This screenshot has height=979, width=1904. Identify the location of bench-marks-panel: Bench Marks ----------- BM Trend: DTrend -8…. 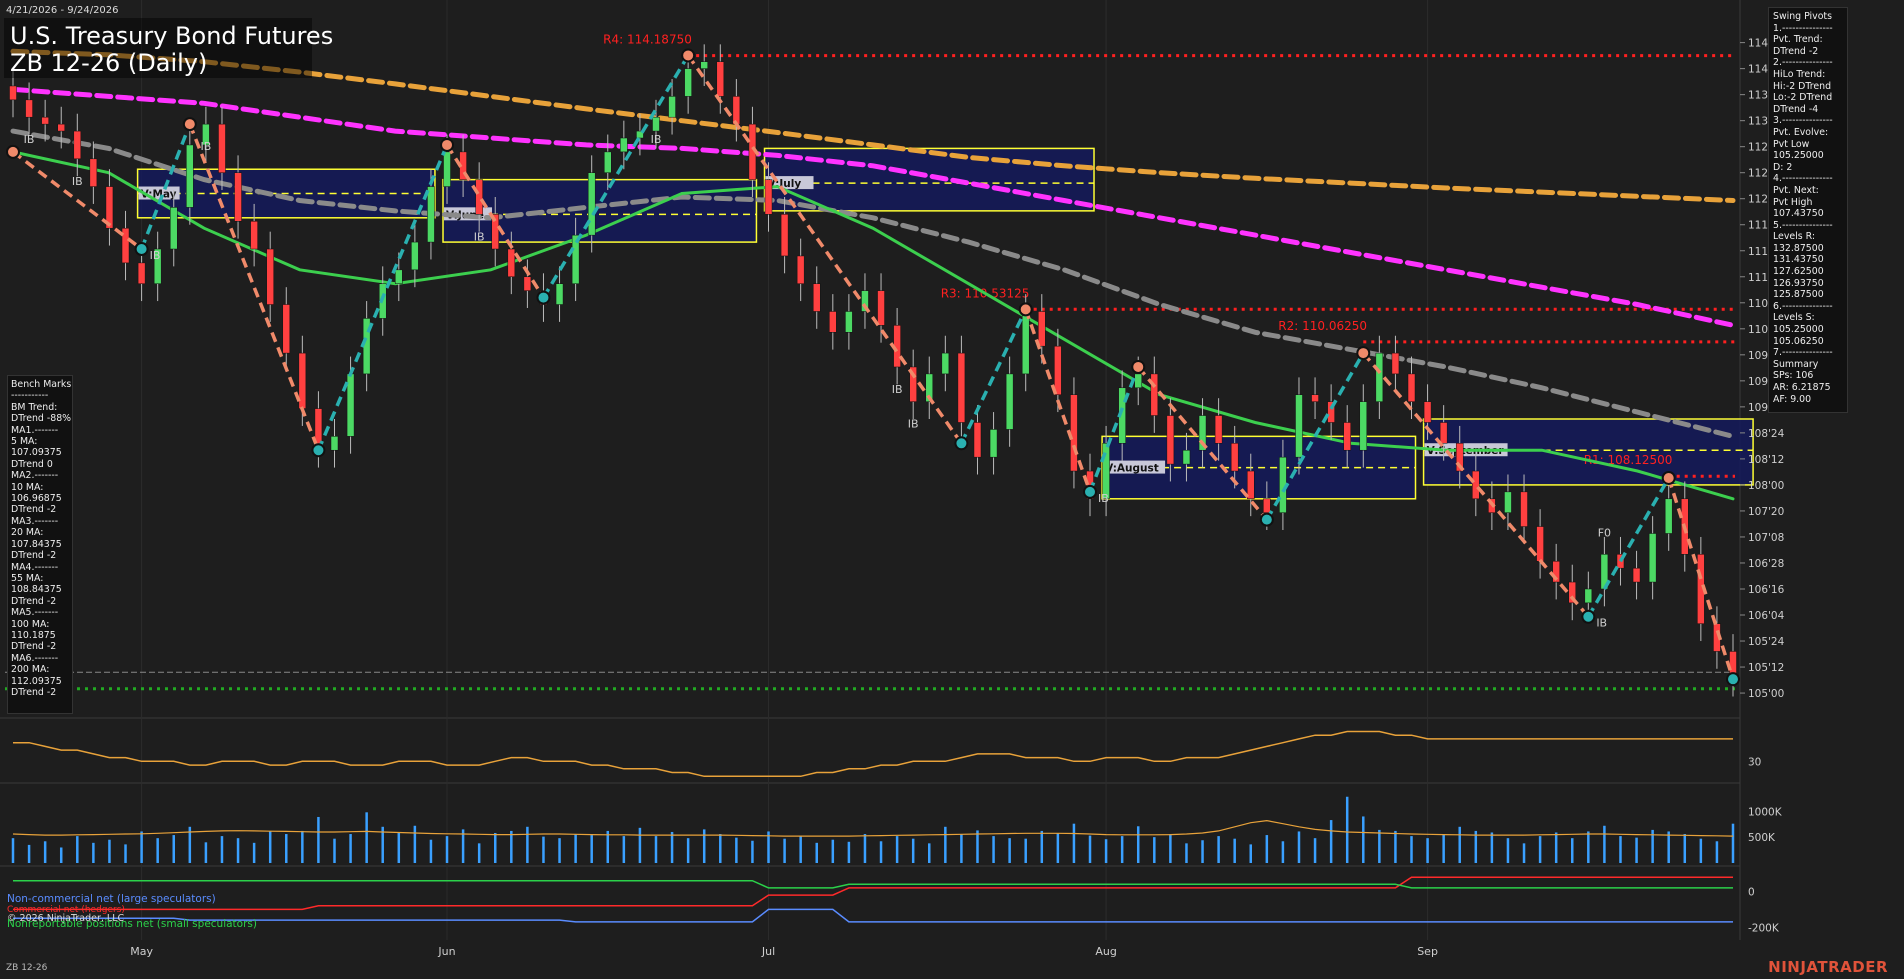
(40, 544).